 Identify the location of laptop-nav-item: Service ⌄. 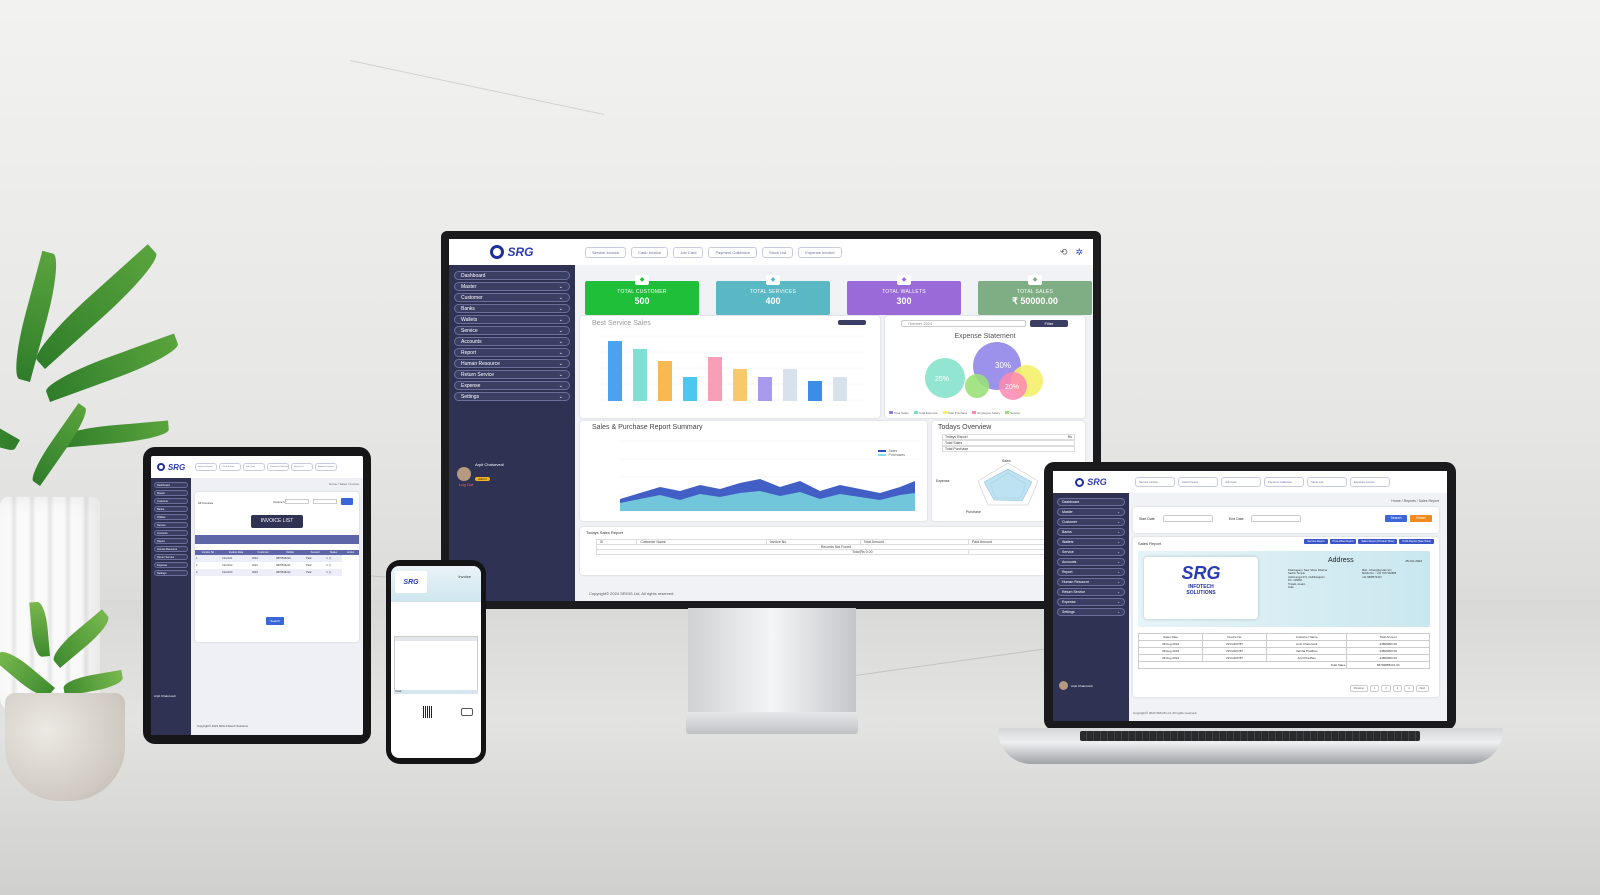
(1091, 552).